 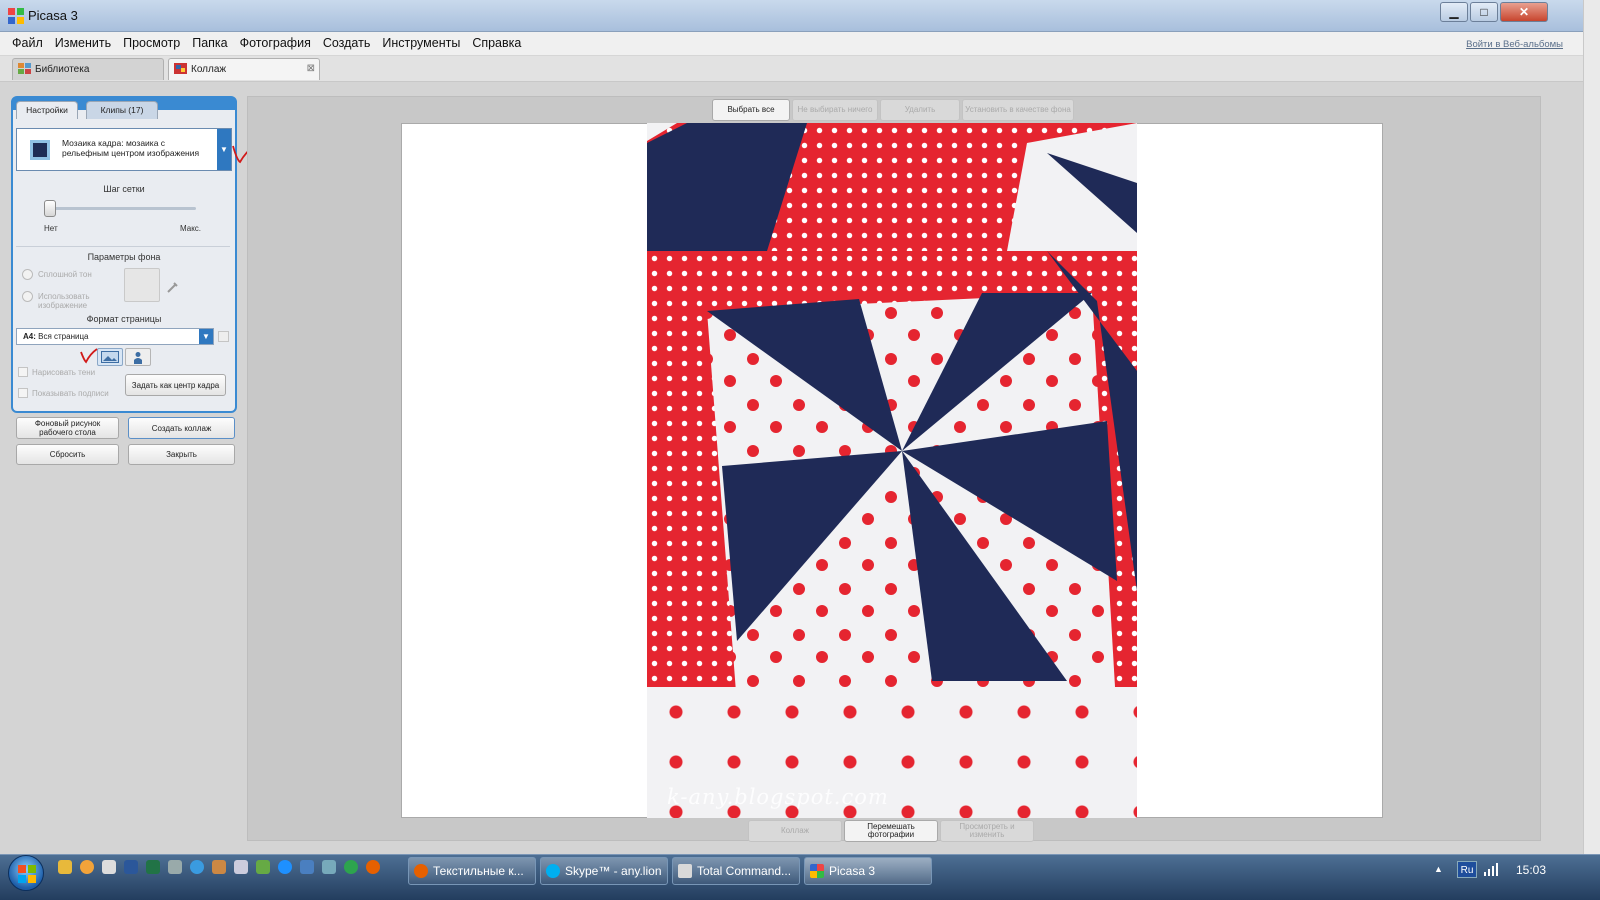 I want to click on tab-clips: Клипы (17), so click(x=122, y=110).